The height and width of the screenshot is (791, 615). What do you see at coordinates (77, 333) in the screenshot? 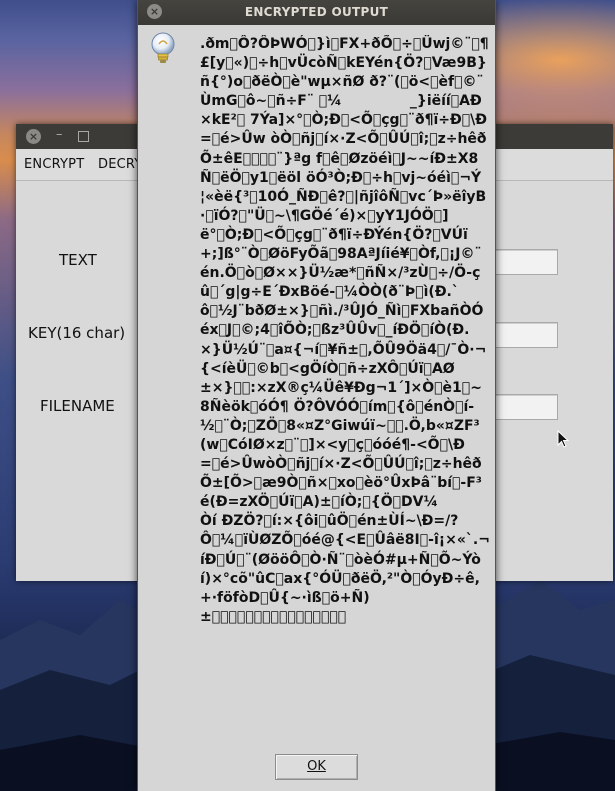
I see `key-label: KEY(16 char)` at bounding box center [77, 333].